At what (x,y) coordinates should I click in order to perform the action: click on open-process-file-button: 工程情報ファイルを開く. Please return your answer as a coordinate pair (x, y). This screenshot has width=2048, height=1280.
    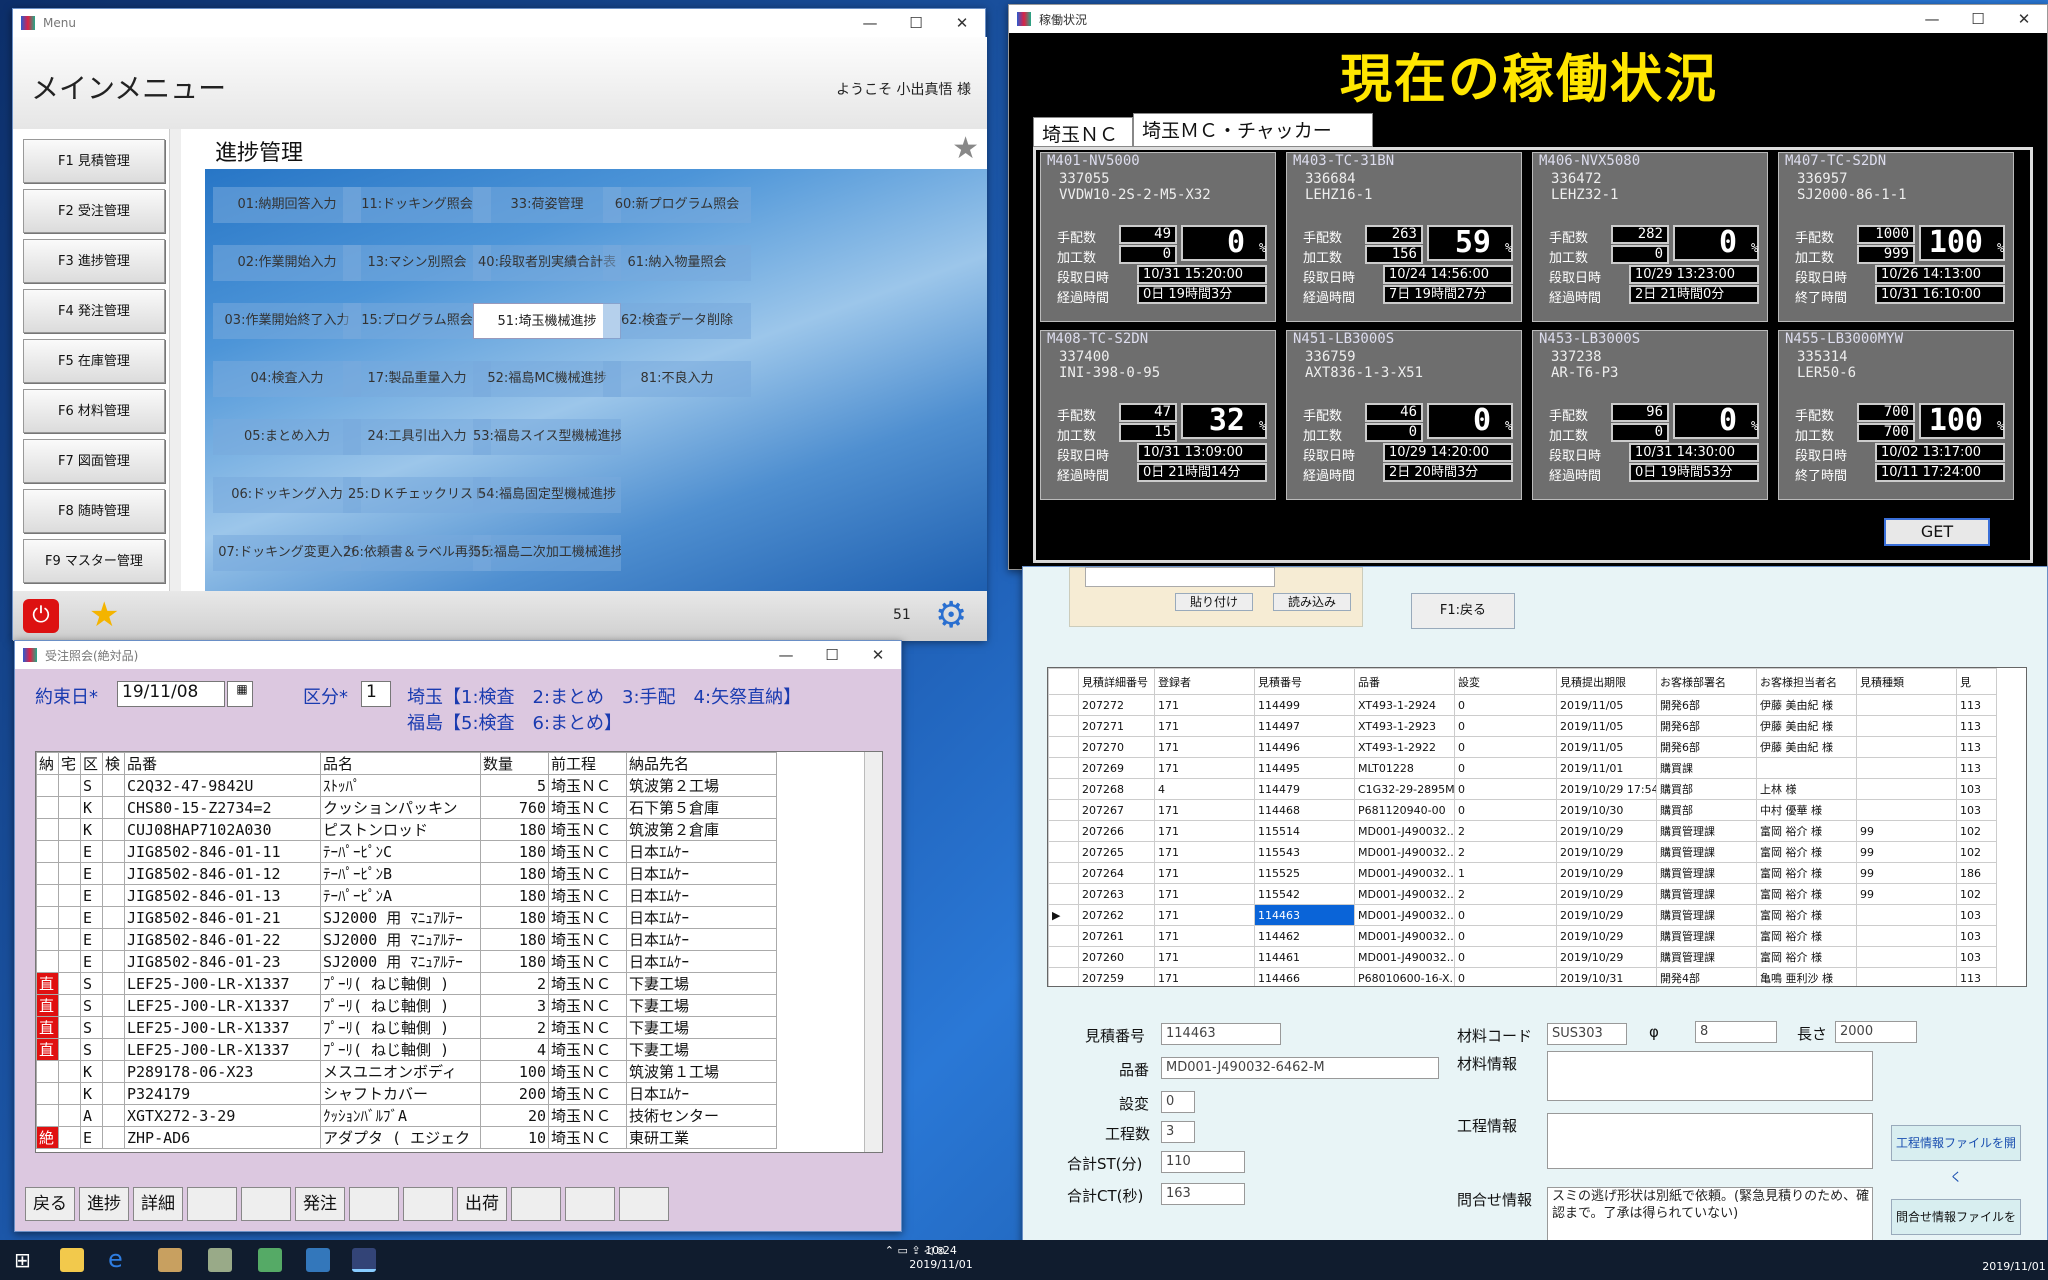
    Looking at the image, I should click on (1956, 1154).